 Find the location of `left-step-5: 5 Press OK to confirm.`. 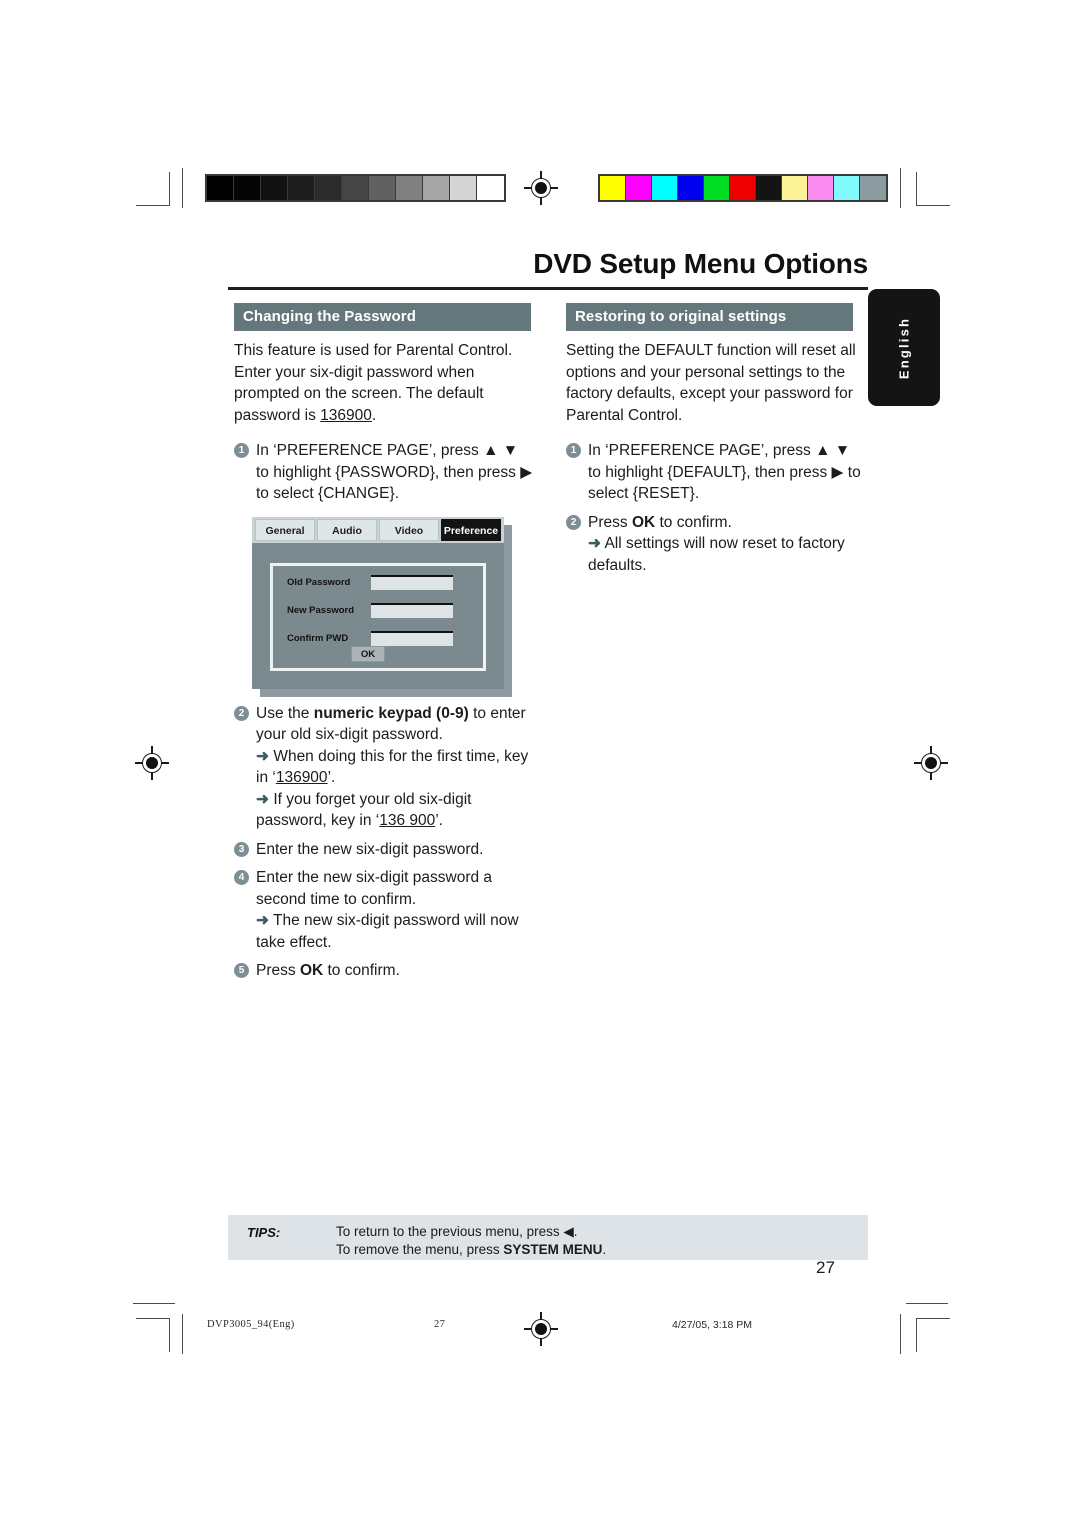

left-step-5: 5 Press OK to confirm. is located at coordinates (384, 971).